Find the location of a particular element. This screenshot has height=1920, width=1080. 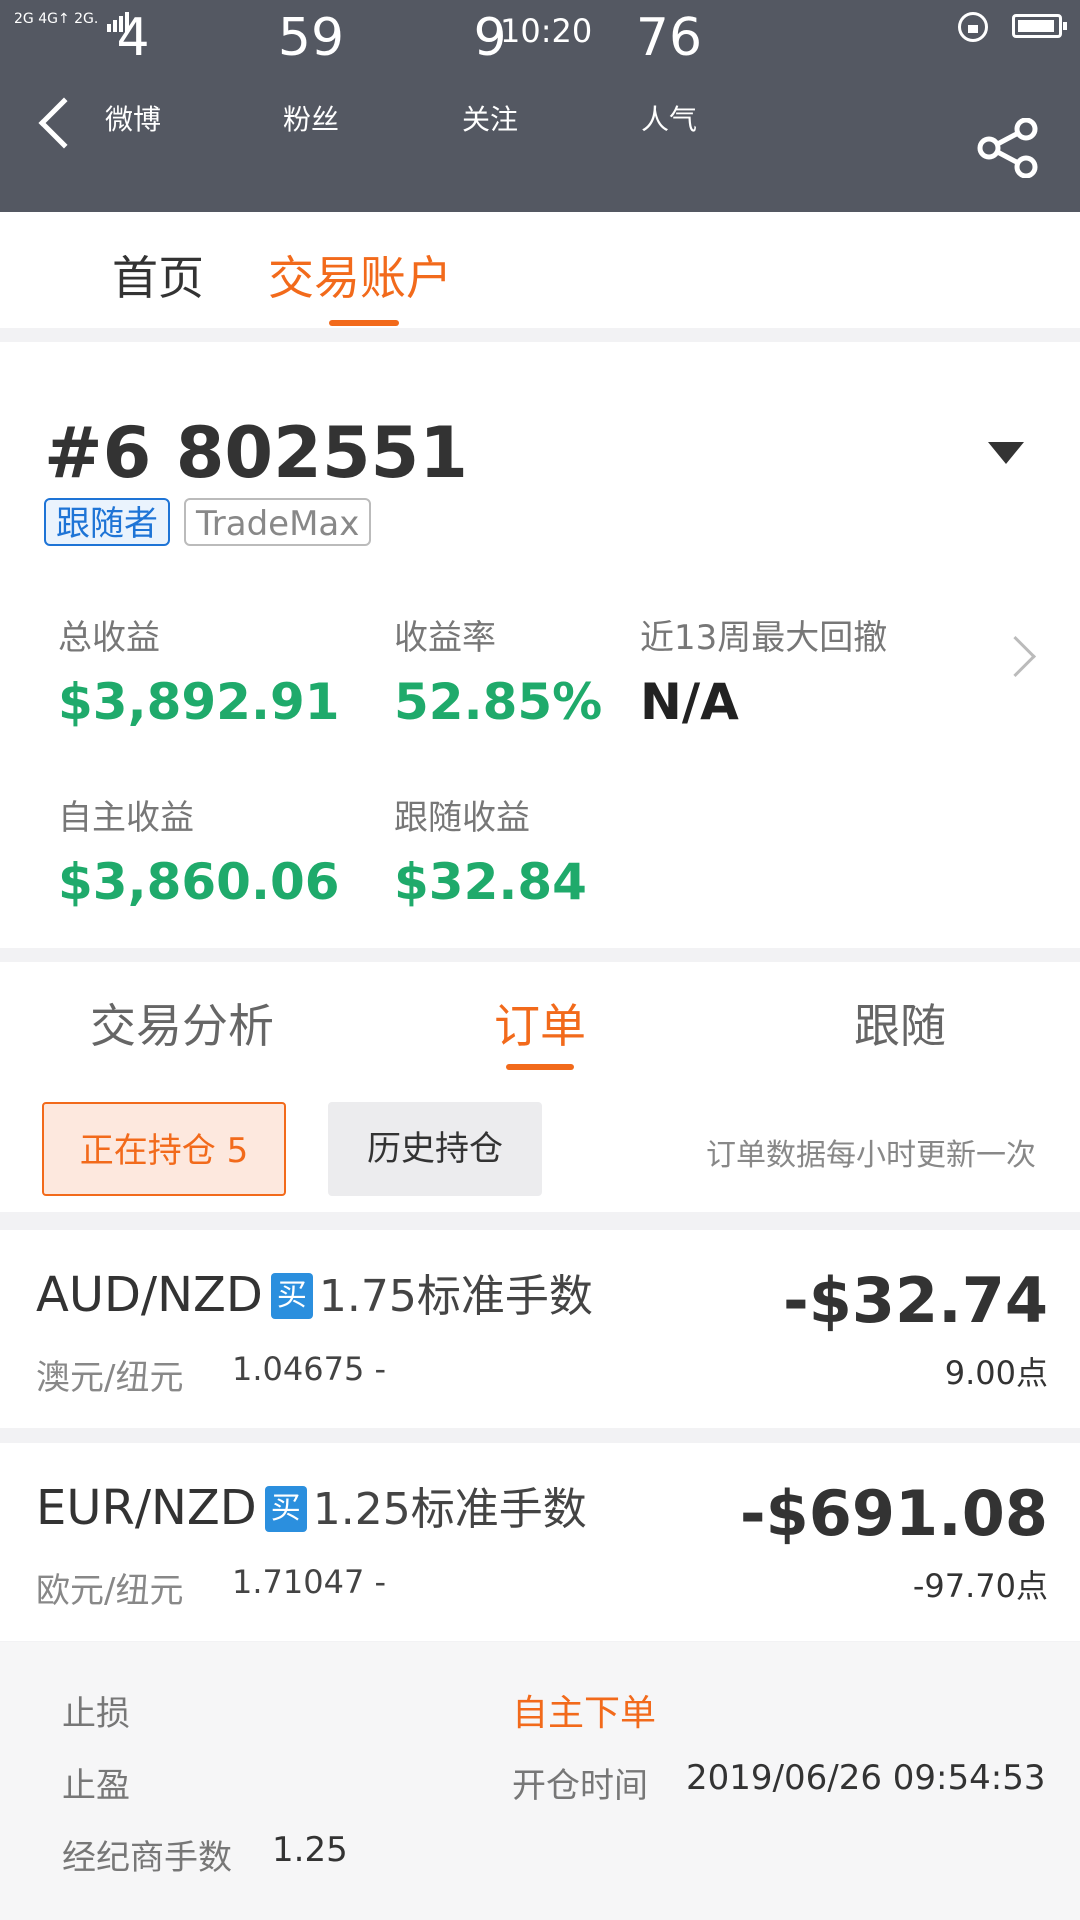

open-time-value: 2019/06/26 09:54:53 is located at coordinates (866, 1778).